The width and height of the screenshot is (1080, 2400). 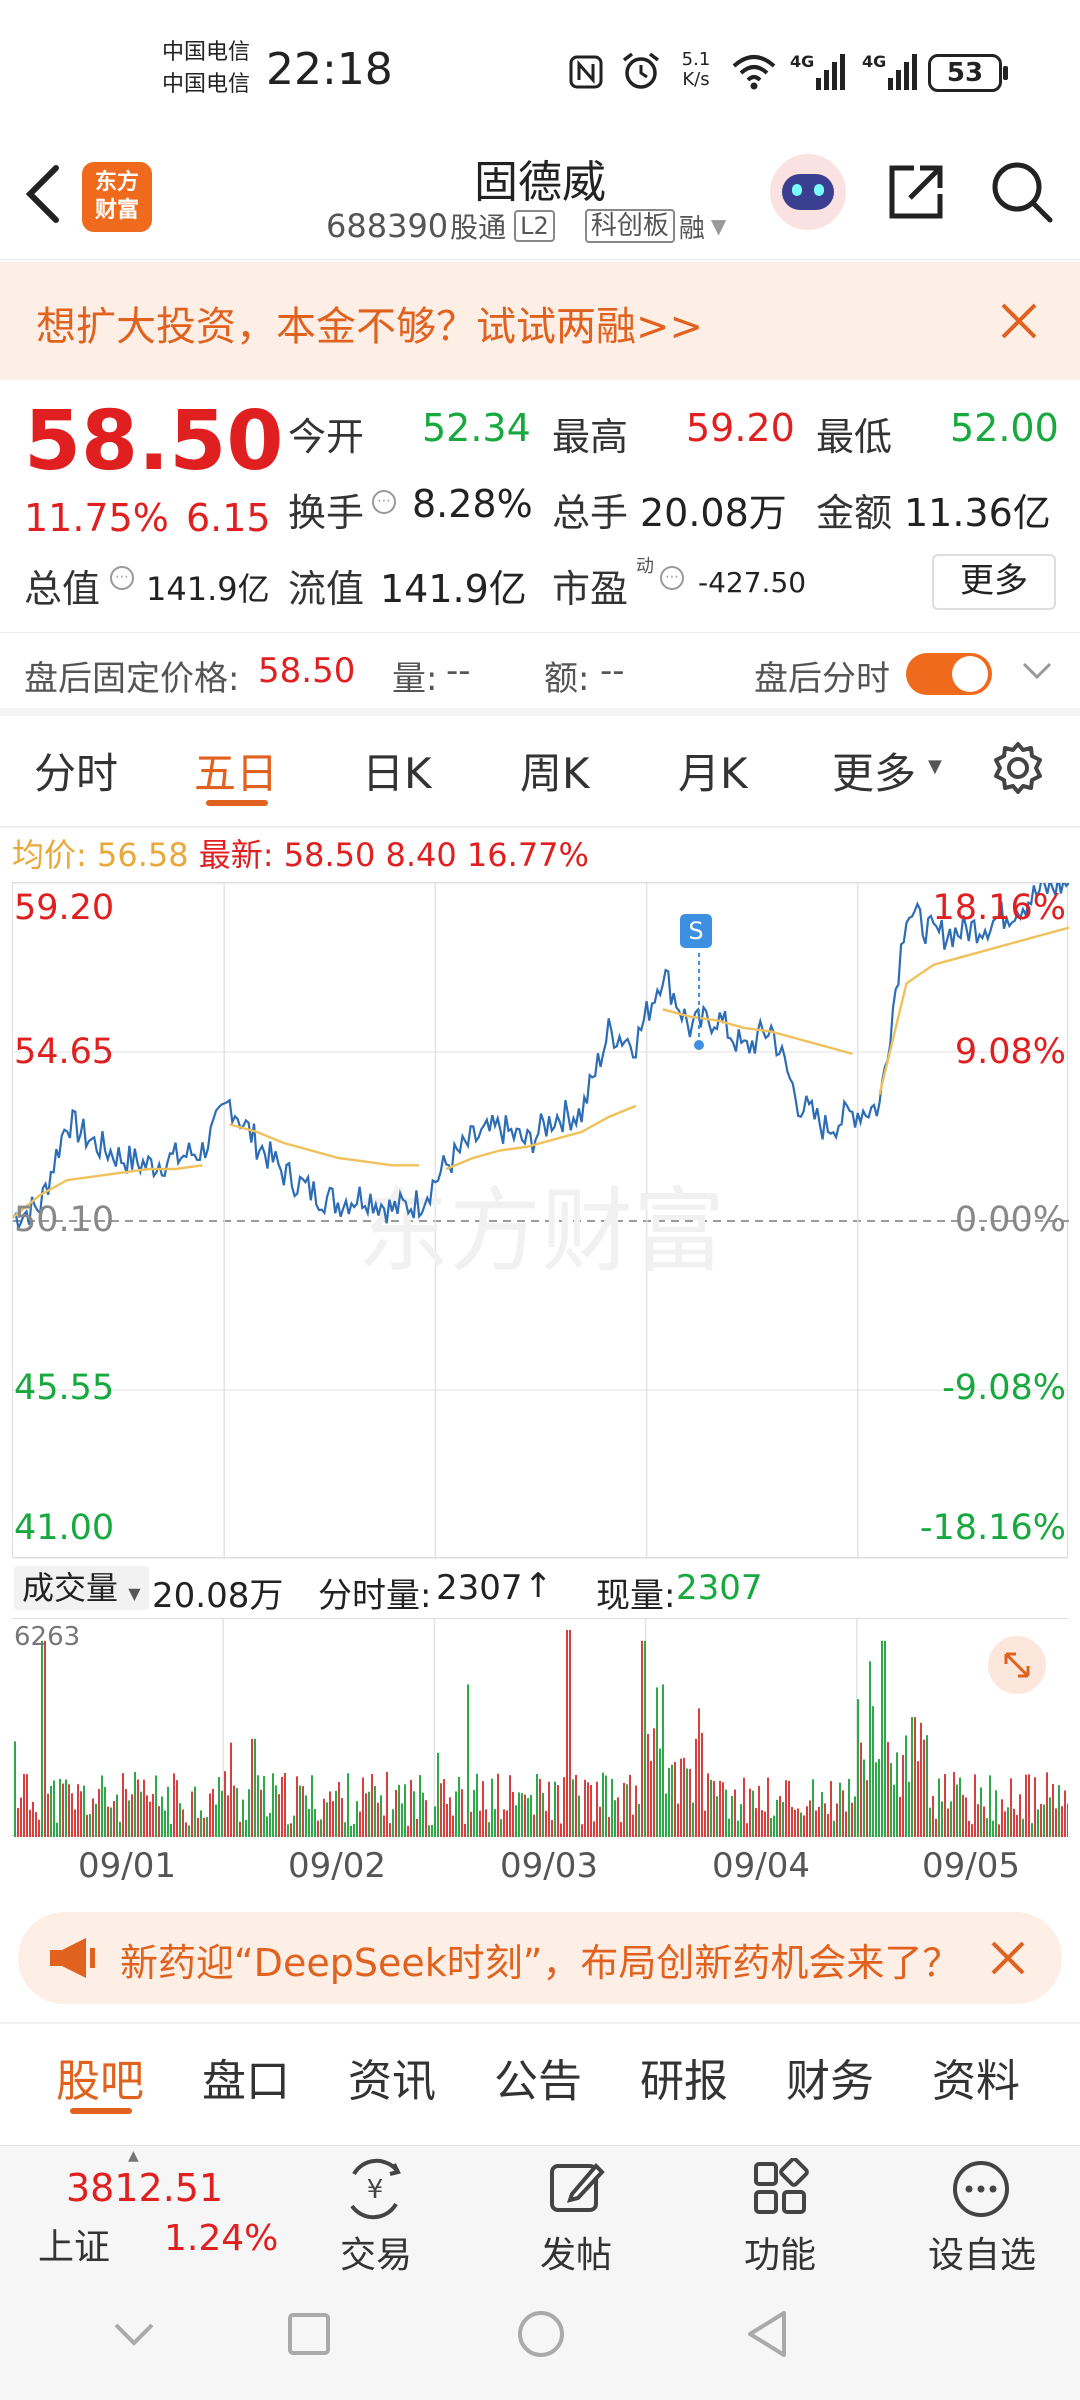 What do you see at coordinates (767, 2334) in the screenshot?
I see `nav-back-icon` at bounding box center [767, 2334].